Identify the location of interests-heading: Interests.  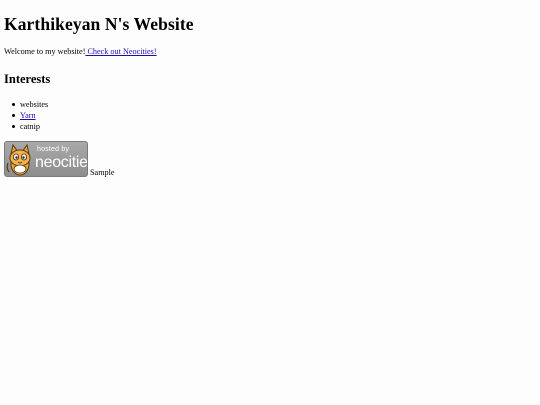
(27, 79).